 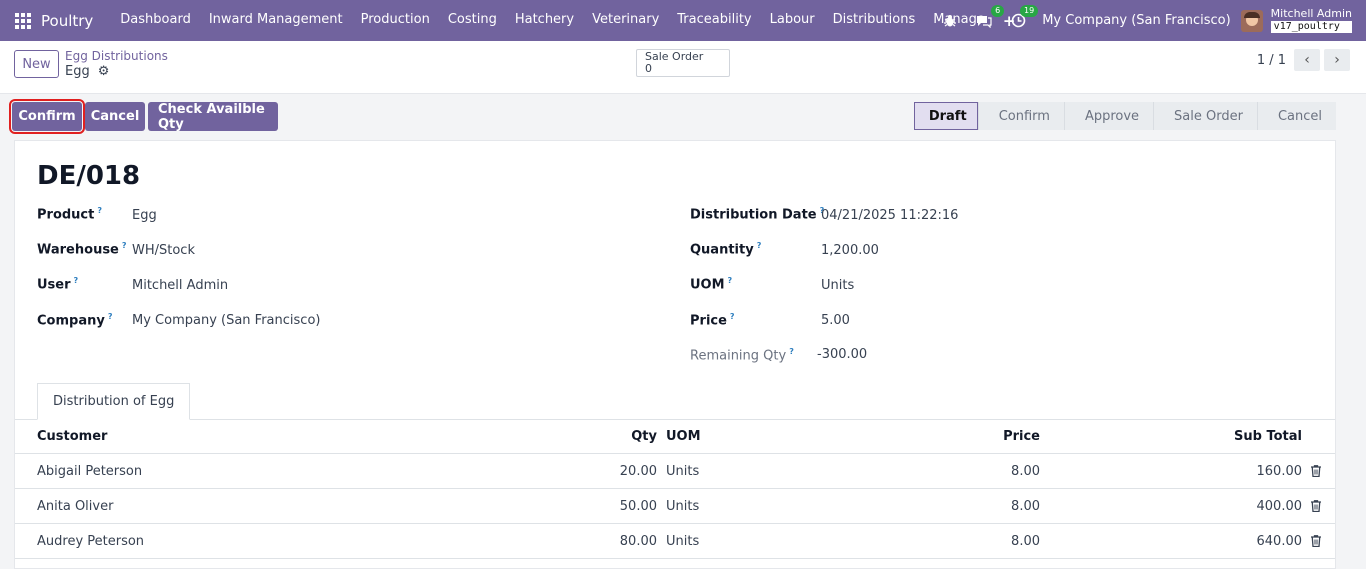 What do you see at coordinates (1021, 436) in the screenshot?
I see `column-price: Price` at bounding box center [1021, 436].